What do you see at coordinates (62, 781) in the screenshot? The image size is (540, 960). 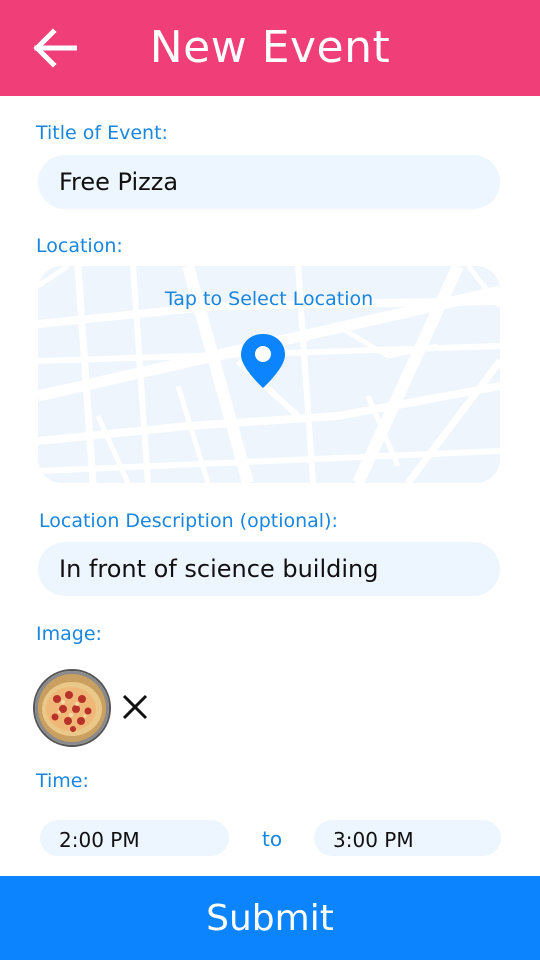 I see `time-label: Time:` at bounding box center [62, 781].